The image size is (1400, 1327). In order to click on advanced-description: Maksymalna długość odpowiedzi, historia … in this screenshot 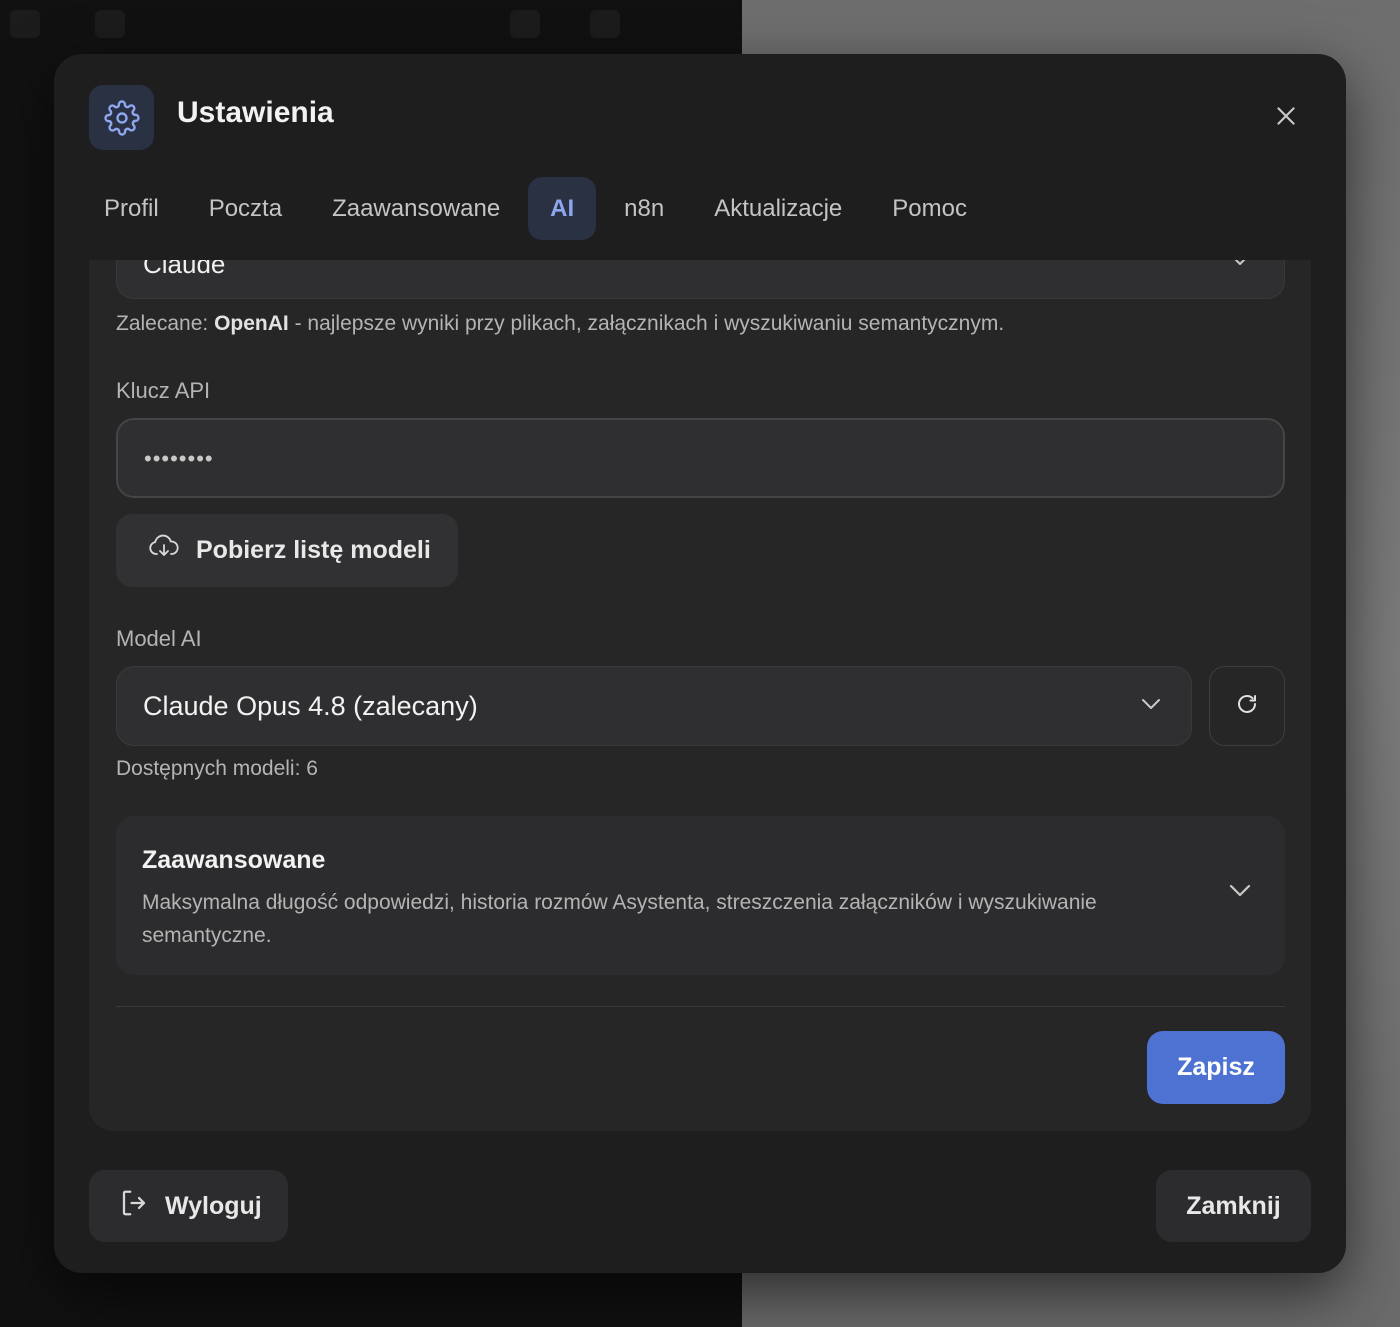, I will do `click(619, 919)`.